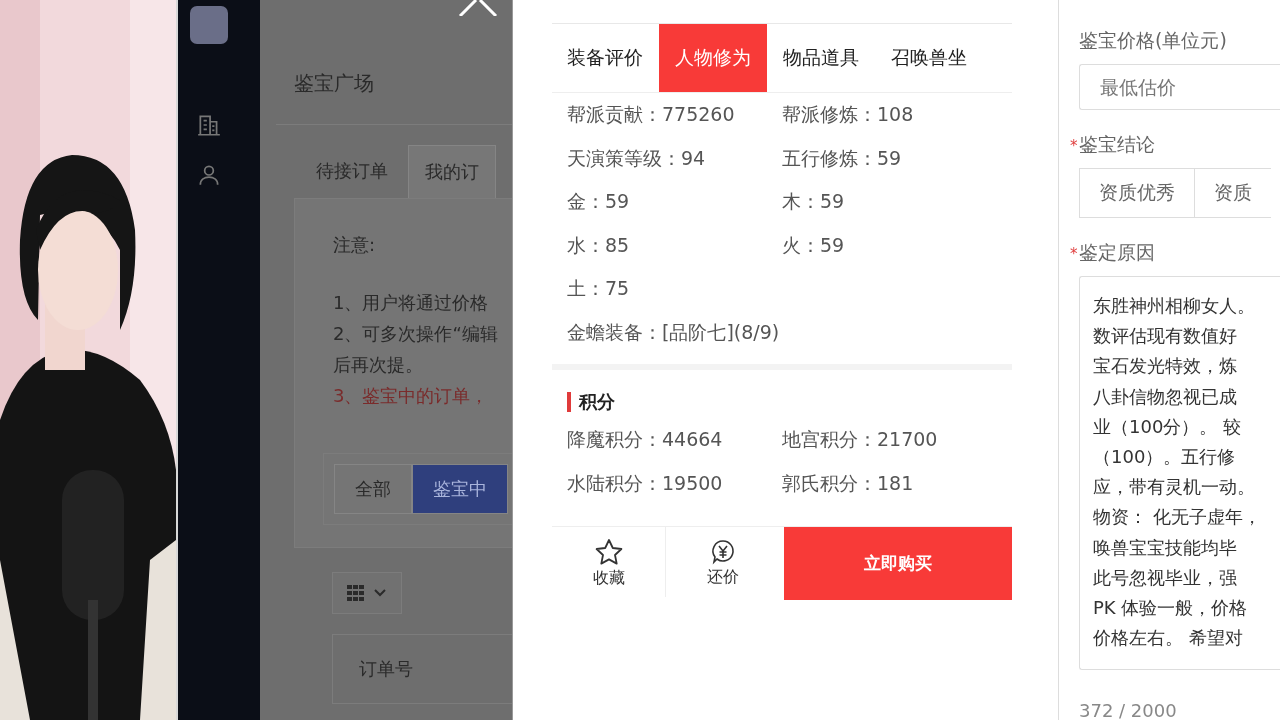 This screenshot has width=1280, height=720. I want to click on building-icon, so click(209, 125).